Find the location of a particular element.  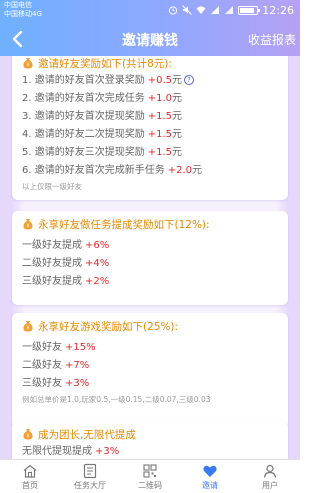

team-leader-card: ¥ 成为团长,无限代提成 无限代提现提成 +3% is located at coordinates (150, 440).